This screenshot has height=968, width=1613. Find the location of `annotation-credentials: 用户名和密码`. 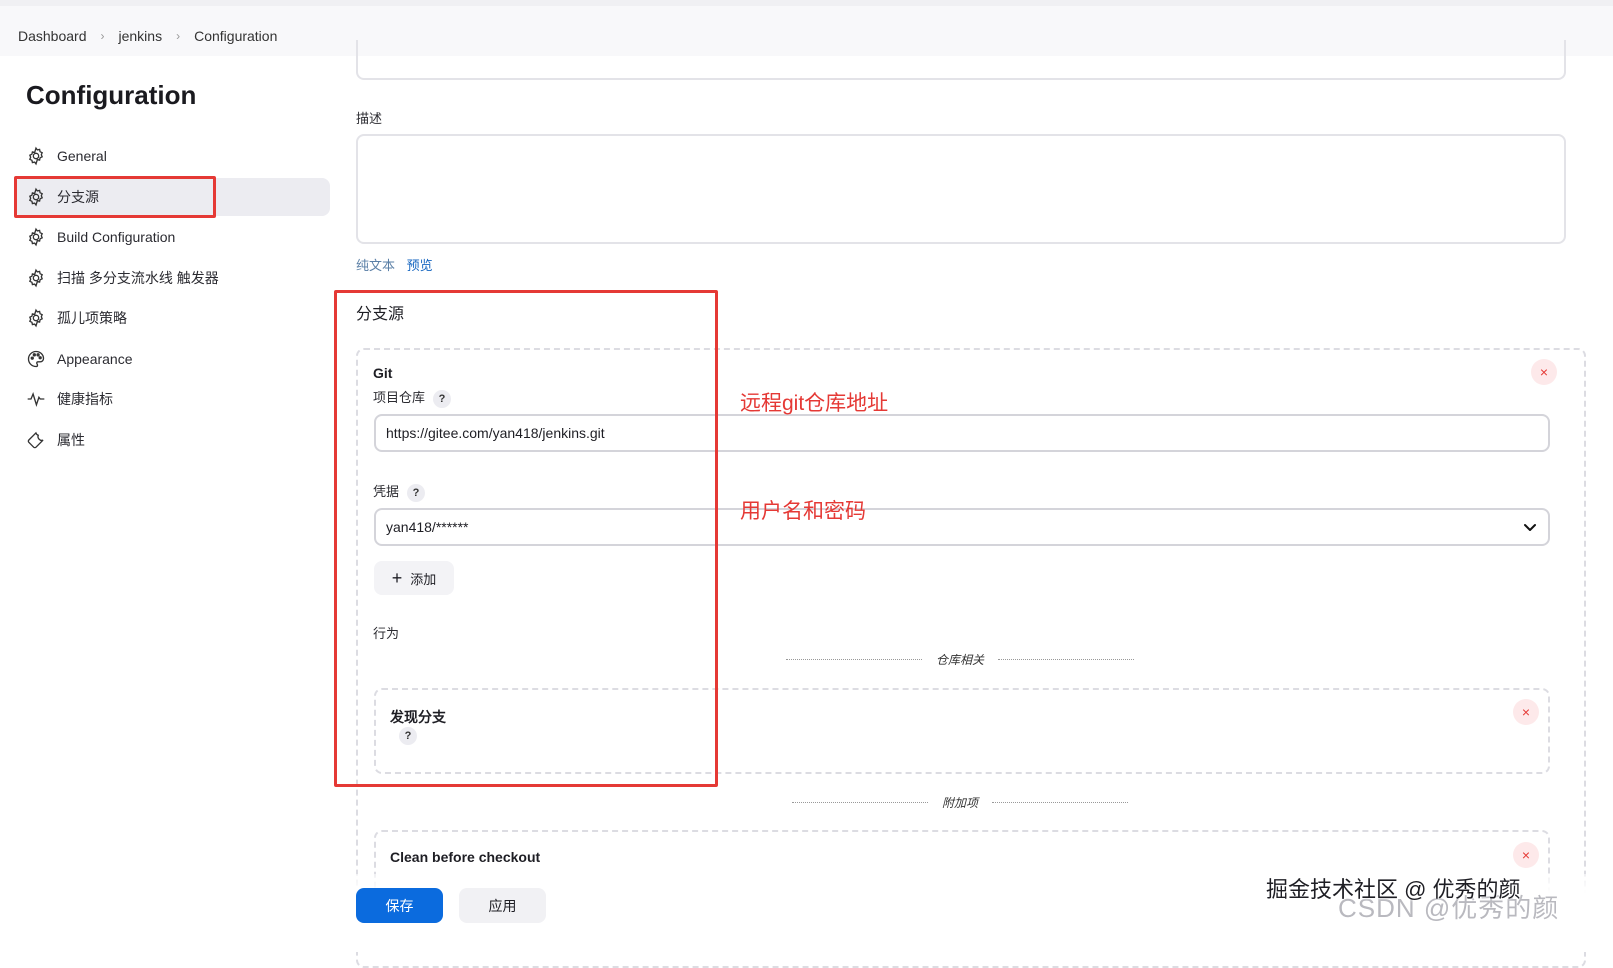

annotation-credentials: 用户名和密码 is located at coordinates (803, 511).